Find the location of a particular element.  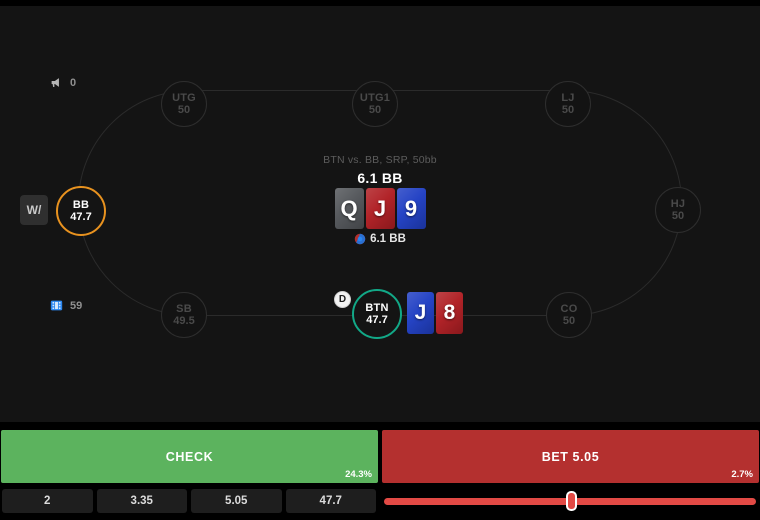

video-count: 59 is located at coordinates (76, 305).